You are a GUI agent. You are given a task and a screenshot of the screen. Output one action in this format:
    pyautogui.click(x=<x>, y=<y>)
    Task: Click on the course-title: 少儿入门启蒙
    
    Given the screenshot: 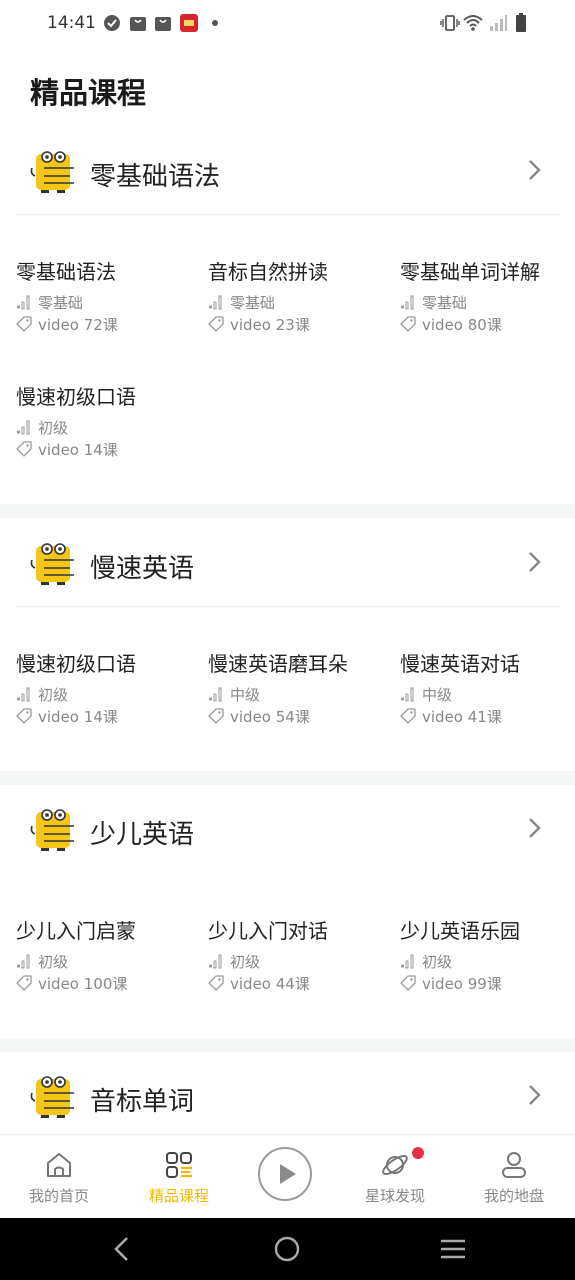 What is the action you would take?
    pyautogui.click(x=76, y=931)
    